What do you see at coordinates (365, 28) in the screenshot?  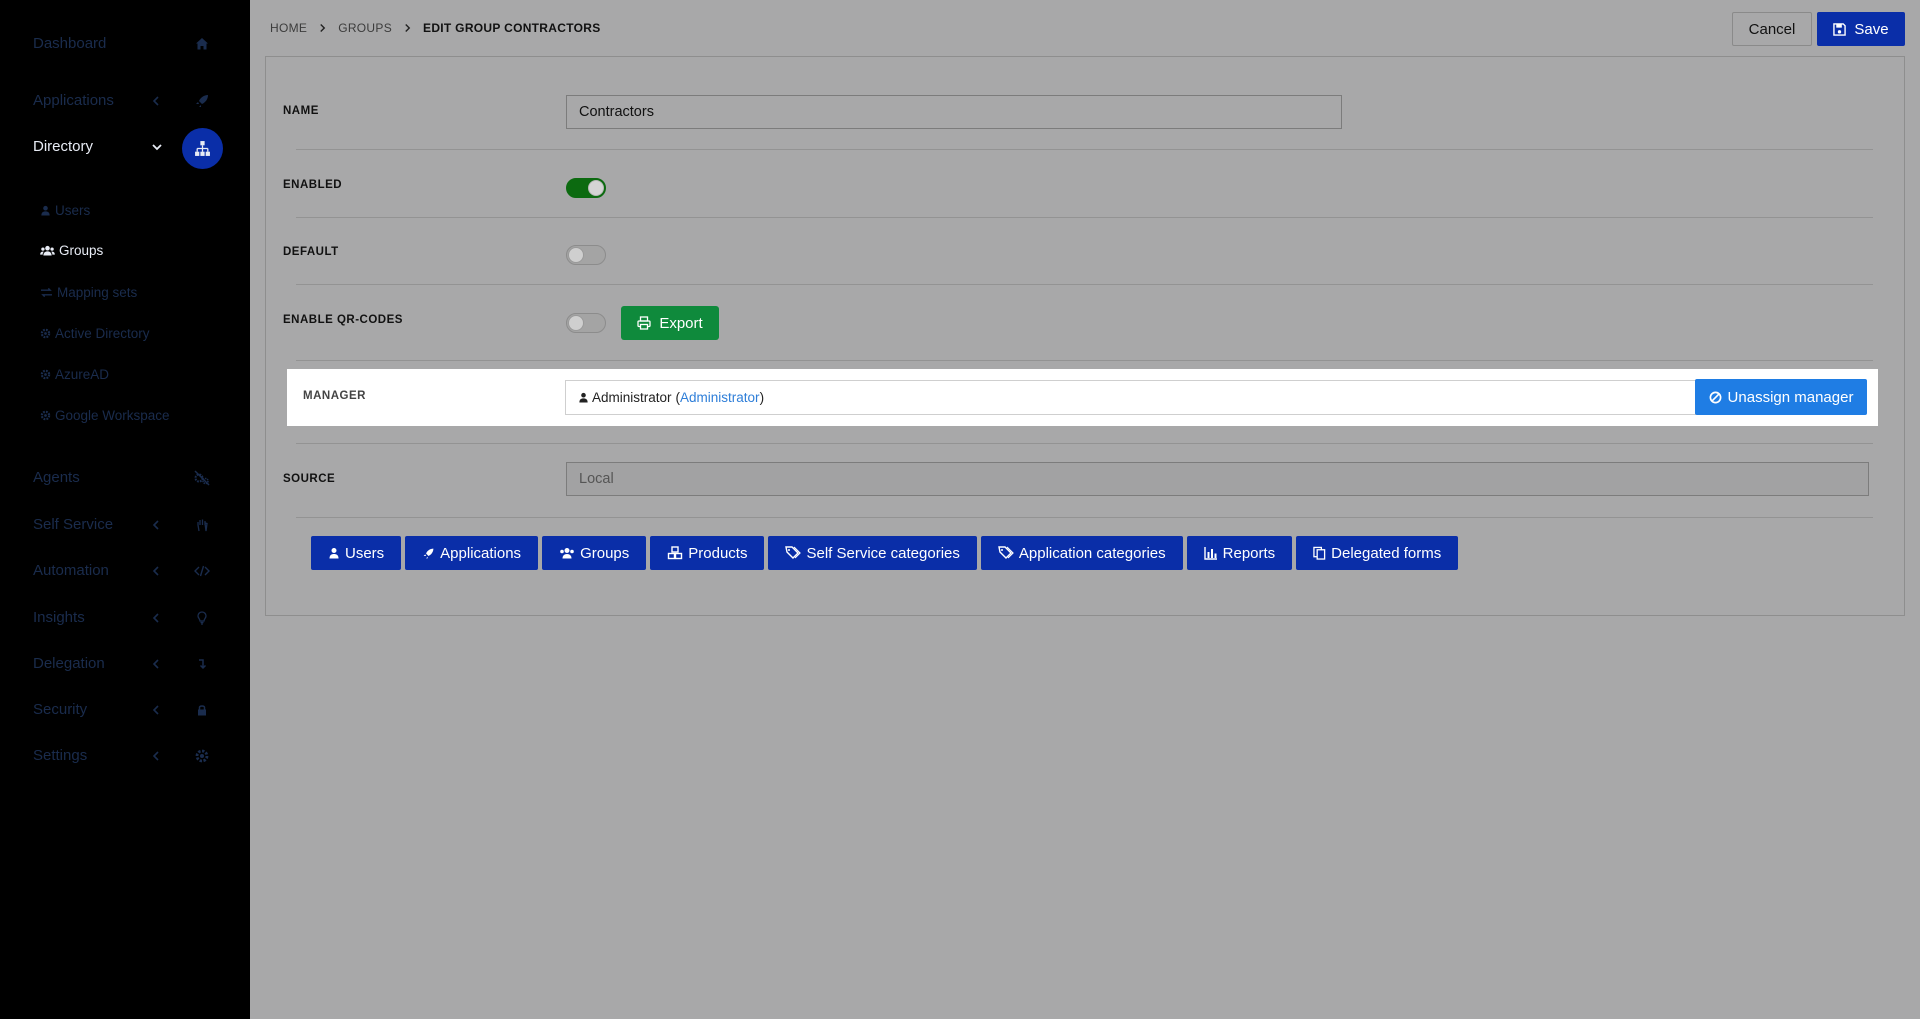 I see `breadcrumb-groups: GROUPS` at bounding box center [365, 28].